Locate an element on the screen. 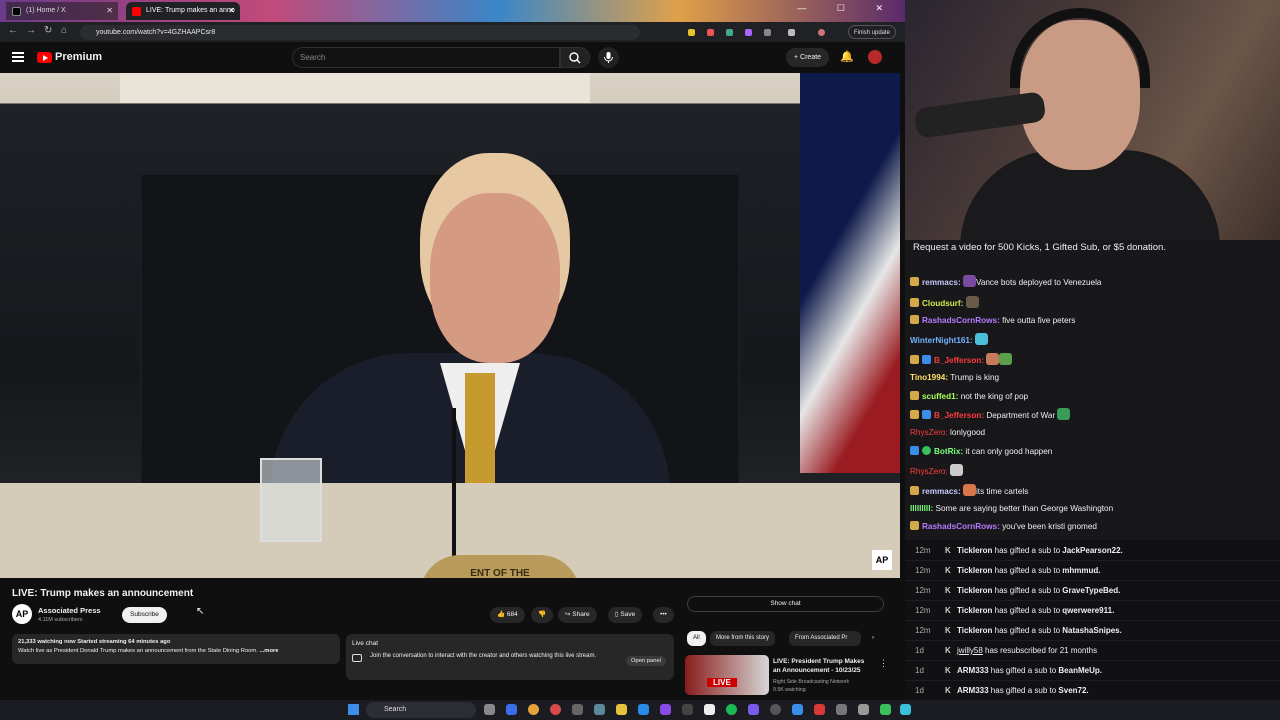 This screenshot has width=1280, height=720. chat-username: Cloudsurf: is located at coordinates (942, 303).